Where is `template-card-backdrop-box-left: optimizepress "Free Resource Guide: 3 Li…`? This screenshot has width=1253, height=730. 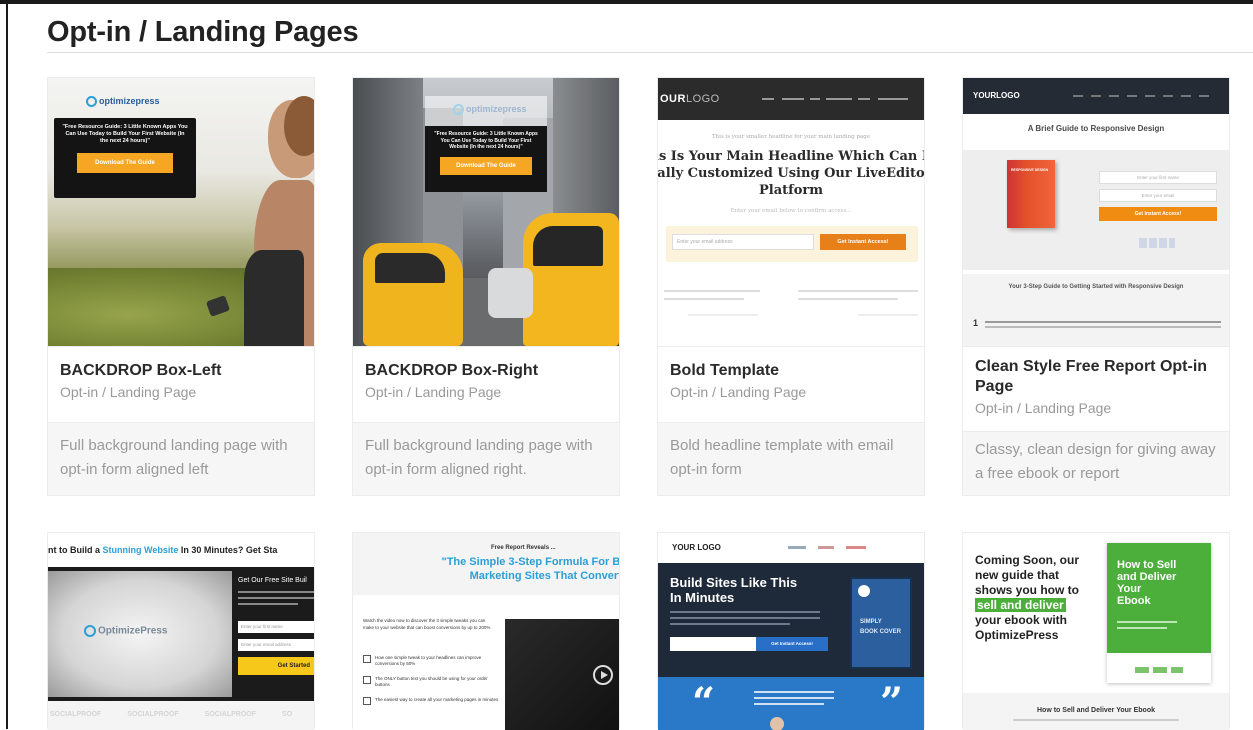 template-card-backdrop-box-left: optimizepress "Free Resource Guide: 3 Li… is located at coordinates (181, 286).